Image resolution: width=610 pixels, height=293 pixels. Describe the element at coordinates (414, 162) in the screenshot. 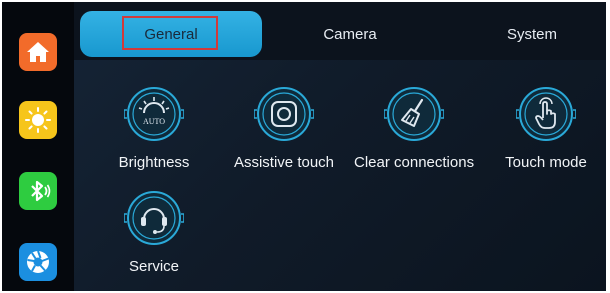

I see `clear-connections-label: Clear connections` at that location.